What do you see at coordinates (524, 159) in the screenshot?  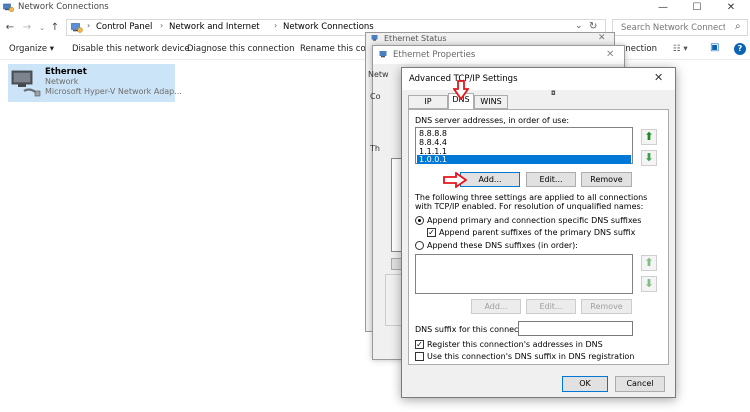 I see `dns-server-item-selected: 1.0.0.1` at bounding box center [524, 159].